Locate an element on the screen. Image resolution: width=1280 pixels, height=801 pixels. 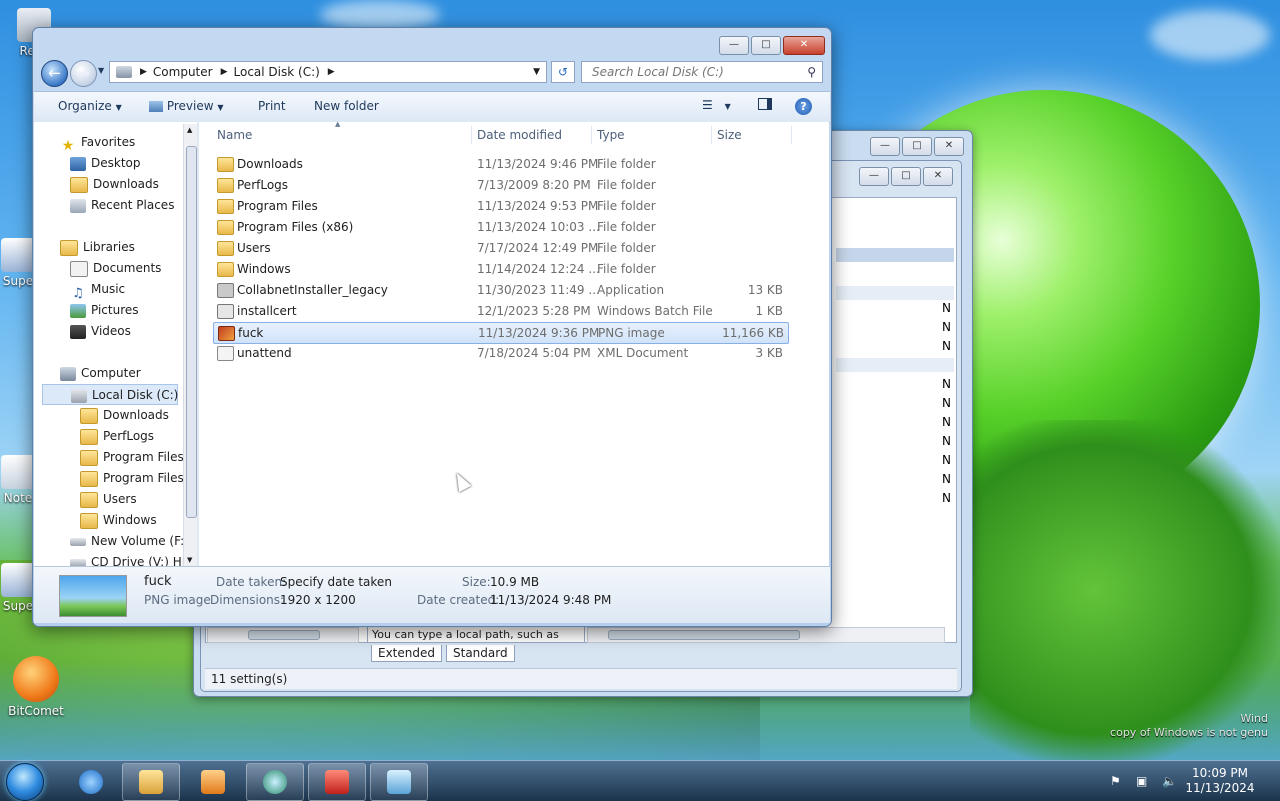
column-header-date-modified: Date modified is located at coordinates (519, 135).